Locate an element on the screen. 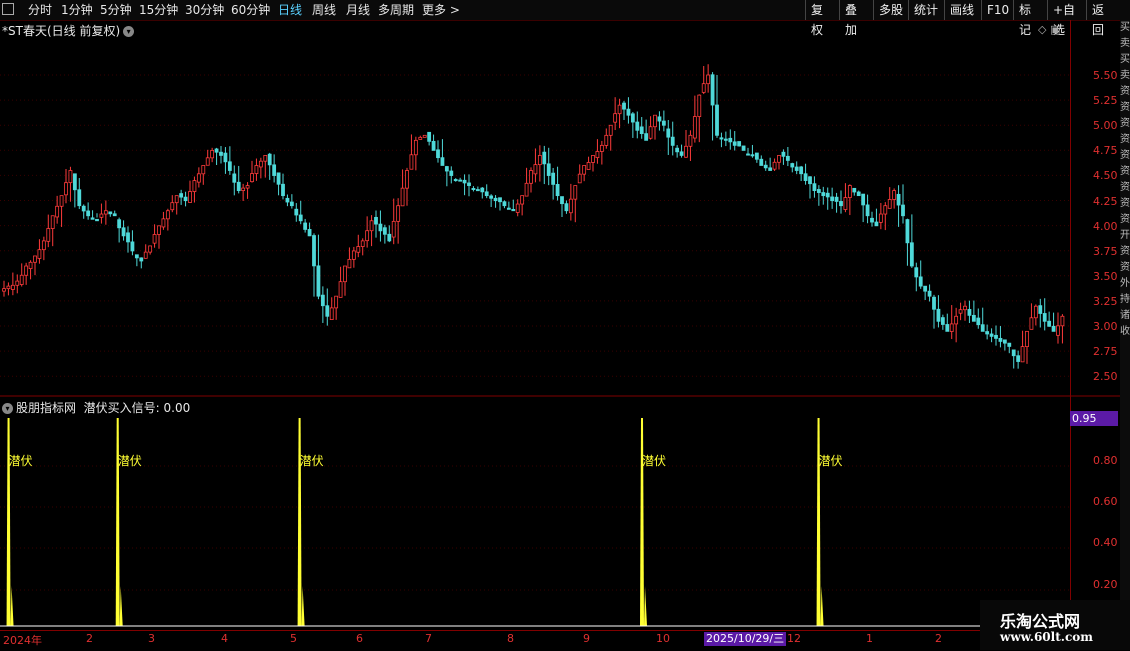 This screenshot has width=1130, height=651. price-tick: 3.50 is located at coordinates (1105, 276).